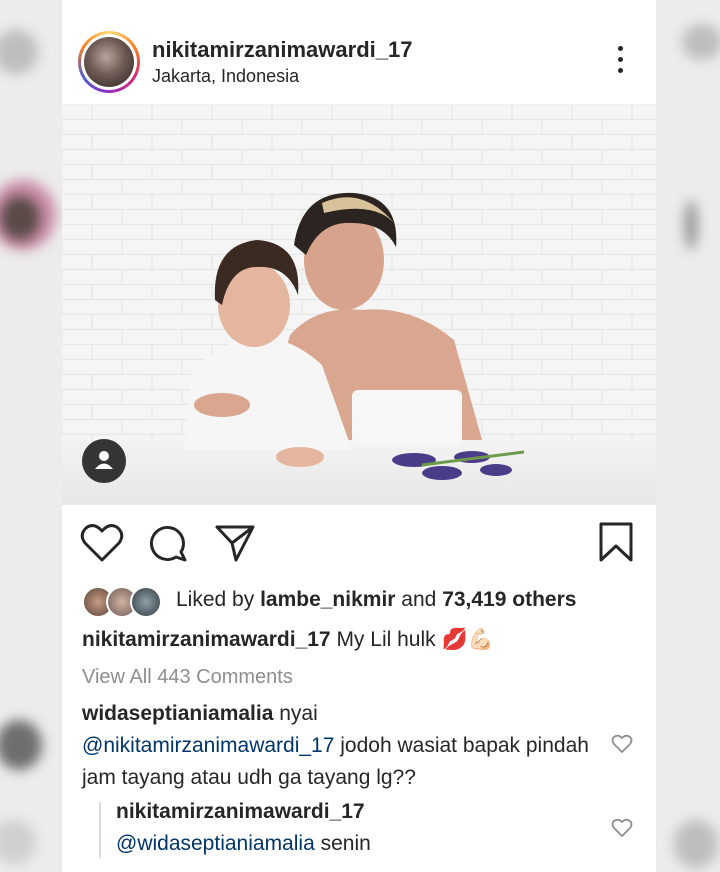  Describe the element at coordinates (215, 843) in the screenshot. I see `reply-mention: @widaseptianiamalia` at that location.